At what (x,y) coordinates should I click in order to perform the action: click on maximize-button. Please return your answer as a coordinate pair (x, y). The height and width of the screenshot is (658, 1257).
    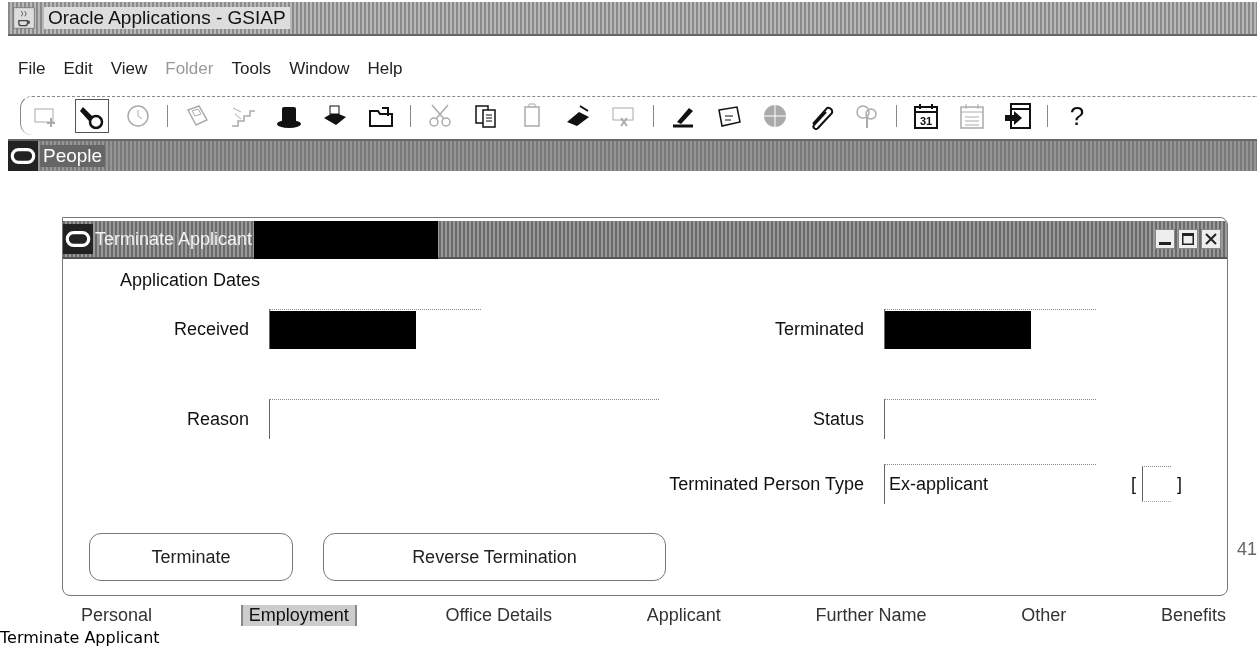
    Looking at the image, I should click on (1188, 239).